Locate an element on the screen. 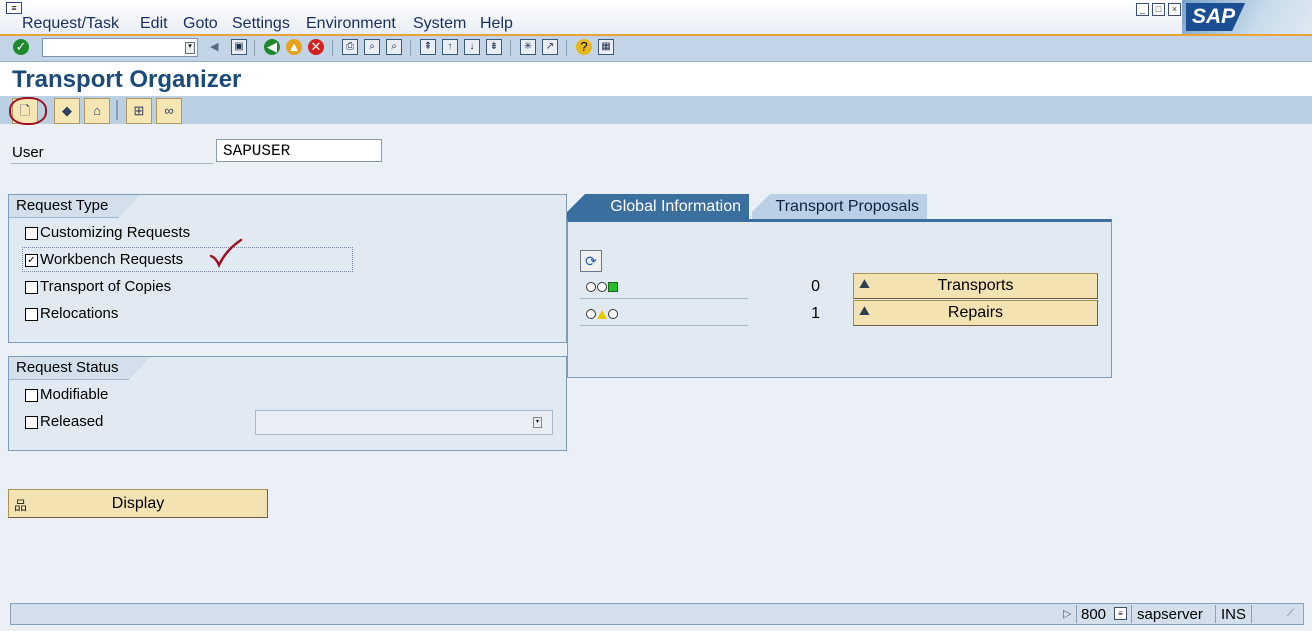 The image size is (1312, 631). global-information-panel: ⟳ 0 ⛰ Transports 1 ⛰ Repairs is located at coordinates (839, 298).